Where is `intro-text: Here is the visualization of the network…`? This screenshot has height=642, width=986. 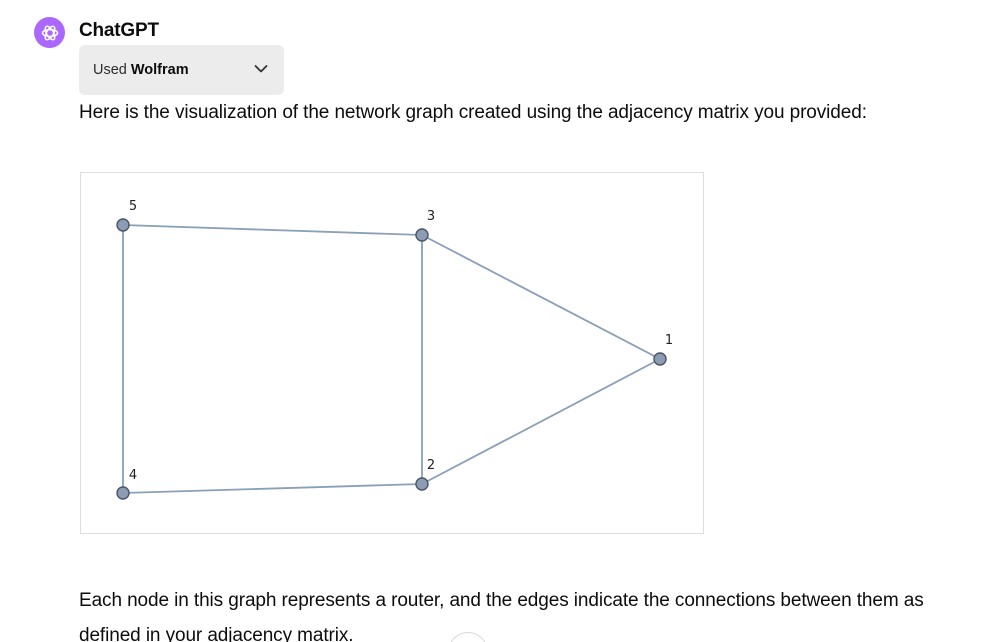 intro-text: Here is the visualization of the network… is located at coordinates (473, 112).